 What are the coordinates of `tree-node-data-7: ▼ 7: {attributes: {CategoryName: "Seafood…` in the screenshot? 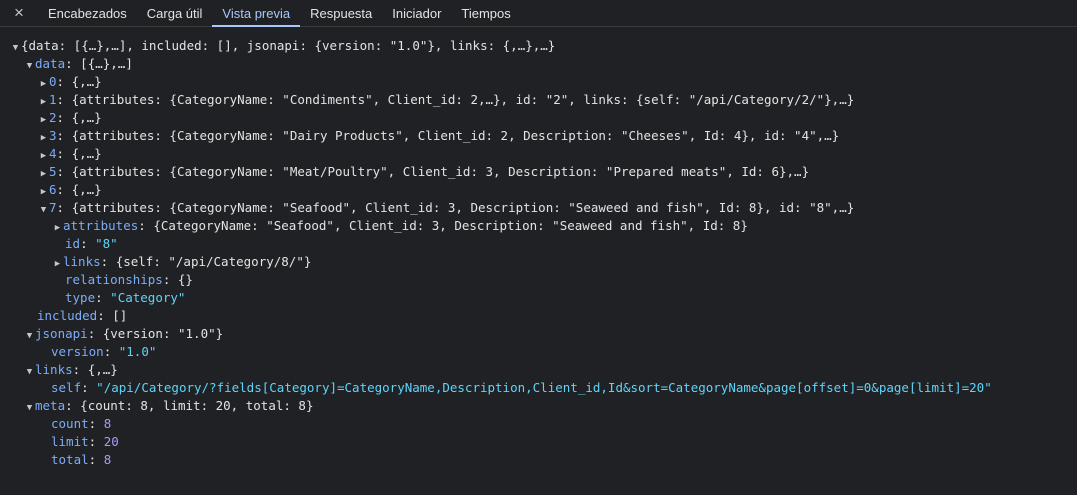 It's located at (538, 208).